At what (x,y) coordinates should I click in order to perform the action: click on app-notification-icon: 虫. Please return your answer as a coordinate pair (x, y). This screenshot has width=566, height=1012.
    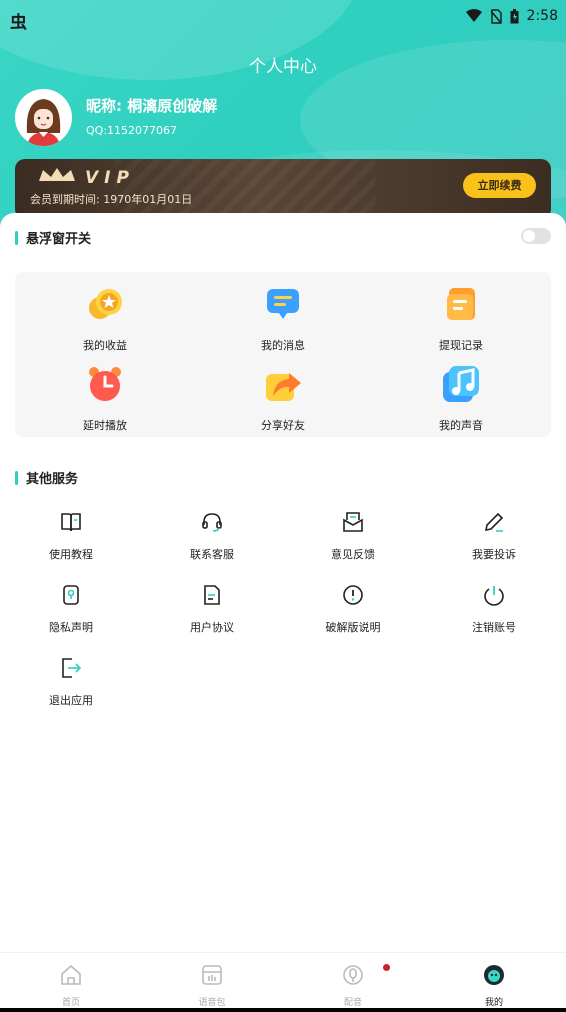
    Looking at the image, I should click on (18, 23).